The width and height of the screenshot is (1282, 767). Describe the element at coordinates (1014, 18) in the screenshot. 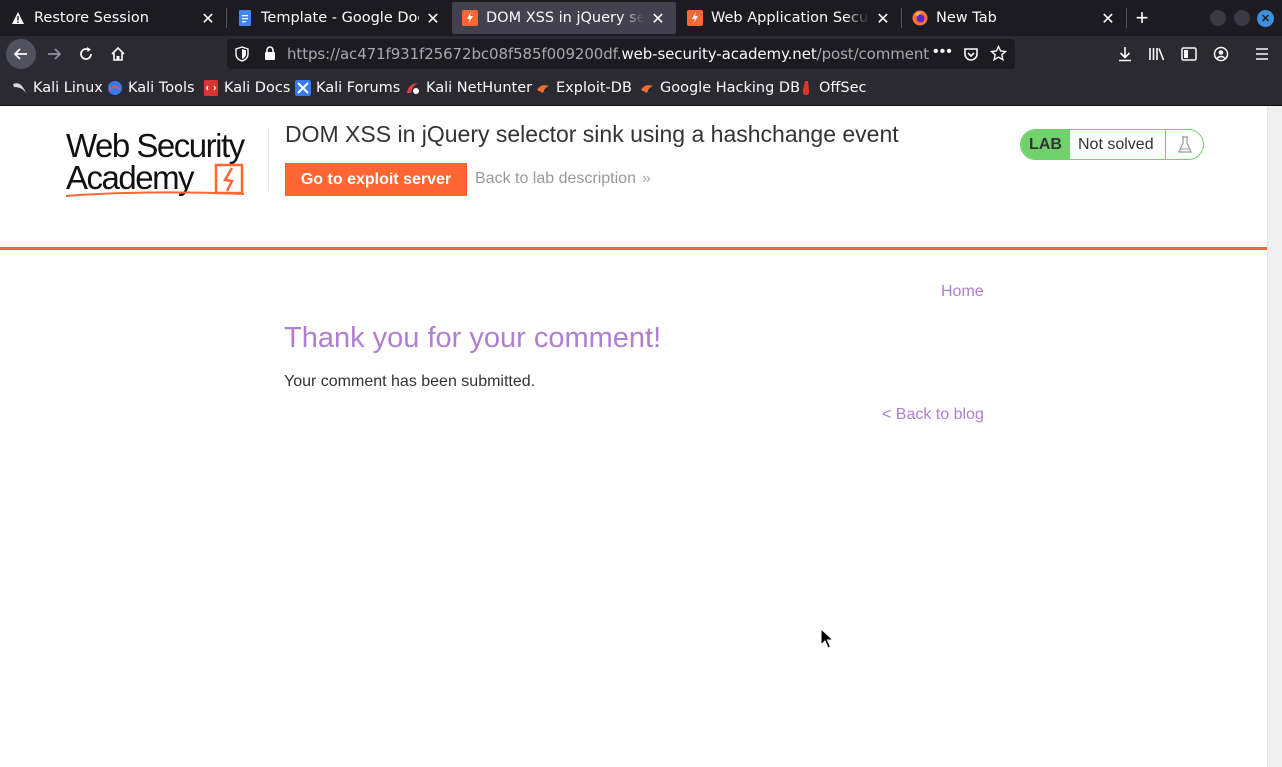

I see `tab-new-tab: New Tab ✕` at that location.